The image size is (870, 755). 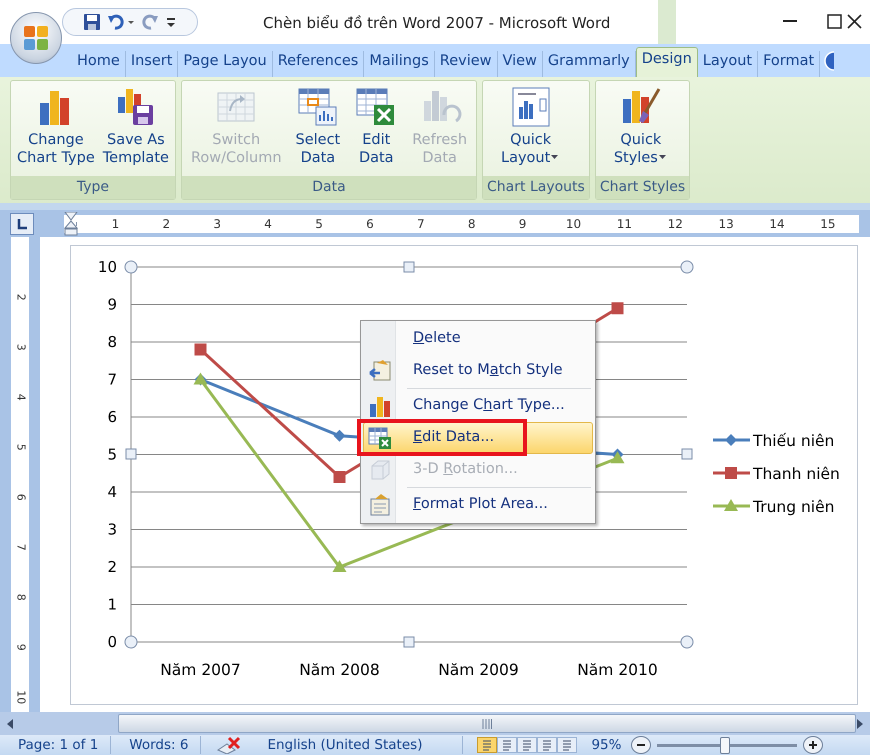 What do you see at coordinates (380, 406) in the screenshot?
I see `bar-chart-icon` at bounding box center [380, 406].